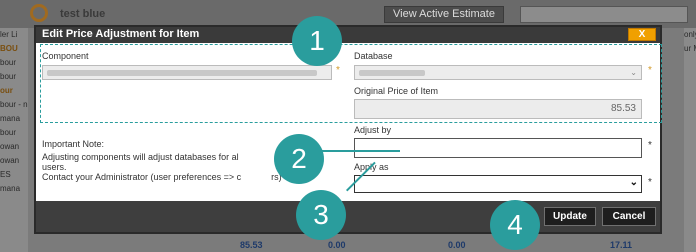 This screenshot has height=252, width=696. I want to click on cancel-button: Cancel, so click(629, 216).